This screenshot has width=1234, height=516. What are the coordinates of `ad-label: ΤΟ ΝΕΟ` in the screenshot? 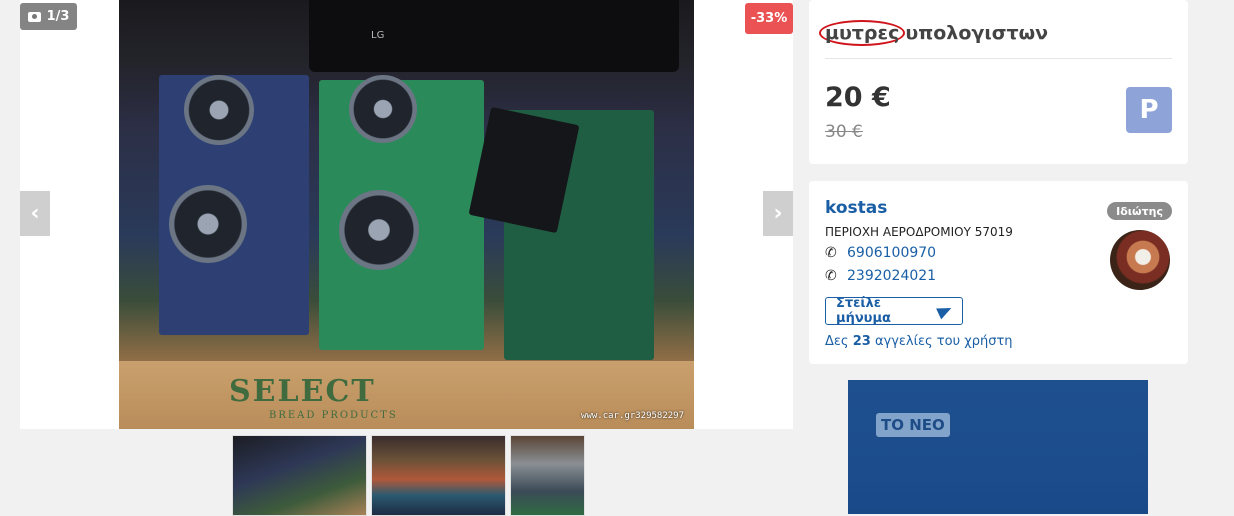 It's located at (913, 425).